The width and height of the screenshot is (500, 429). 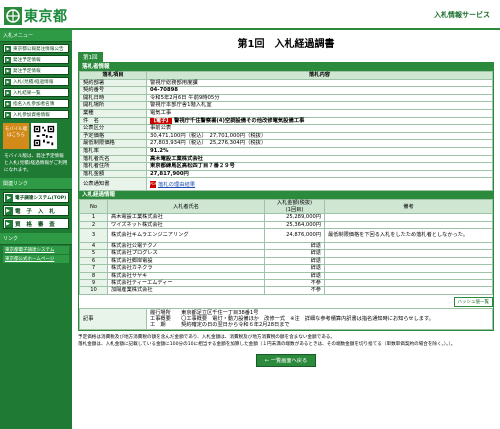 What do you see at coordinates (186, 246) in the screenshot?
I see `bidder-name: 株式会社公電テクノ` at bounding box center [186, 246].